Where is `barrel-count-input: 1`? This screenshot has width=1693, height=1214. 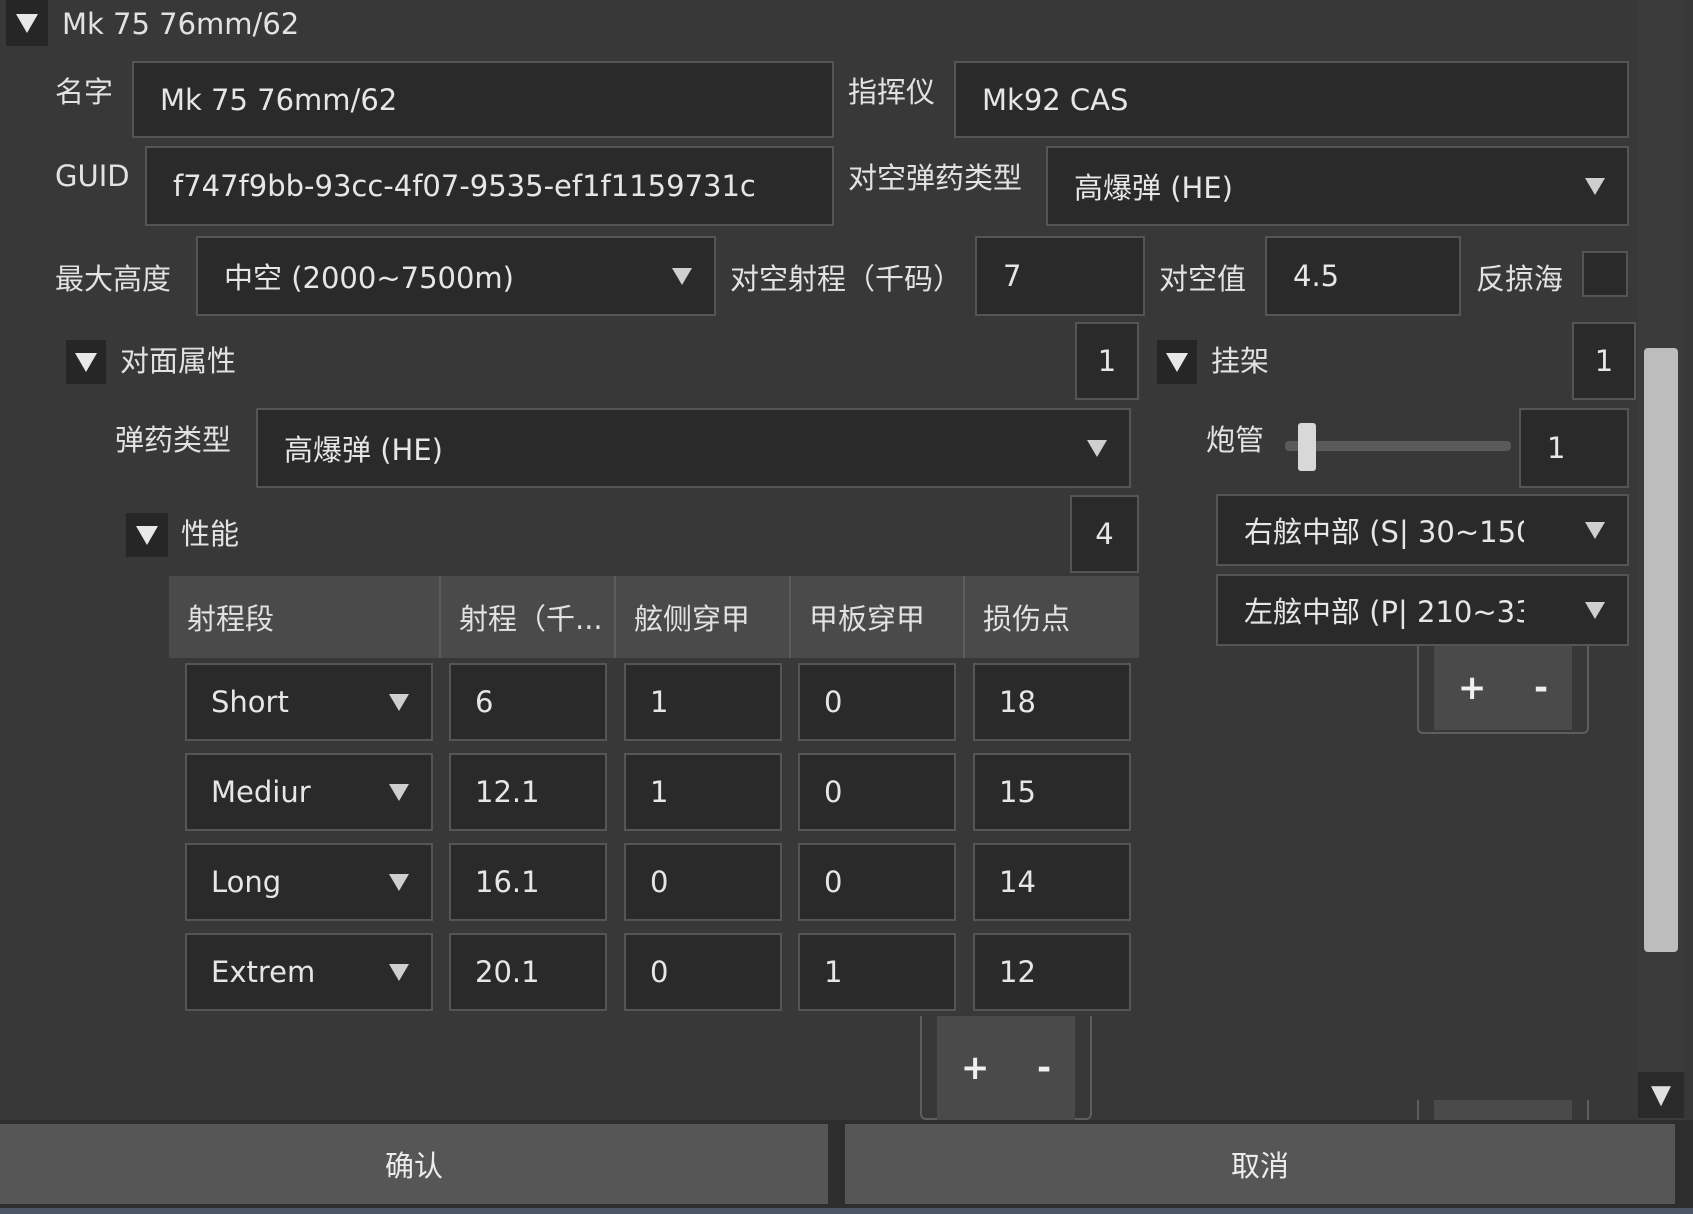
barrel-count-input: 1 is located at coordinates (1574, 448).